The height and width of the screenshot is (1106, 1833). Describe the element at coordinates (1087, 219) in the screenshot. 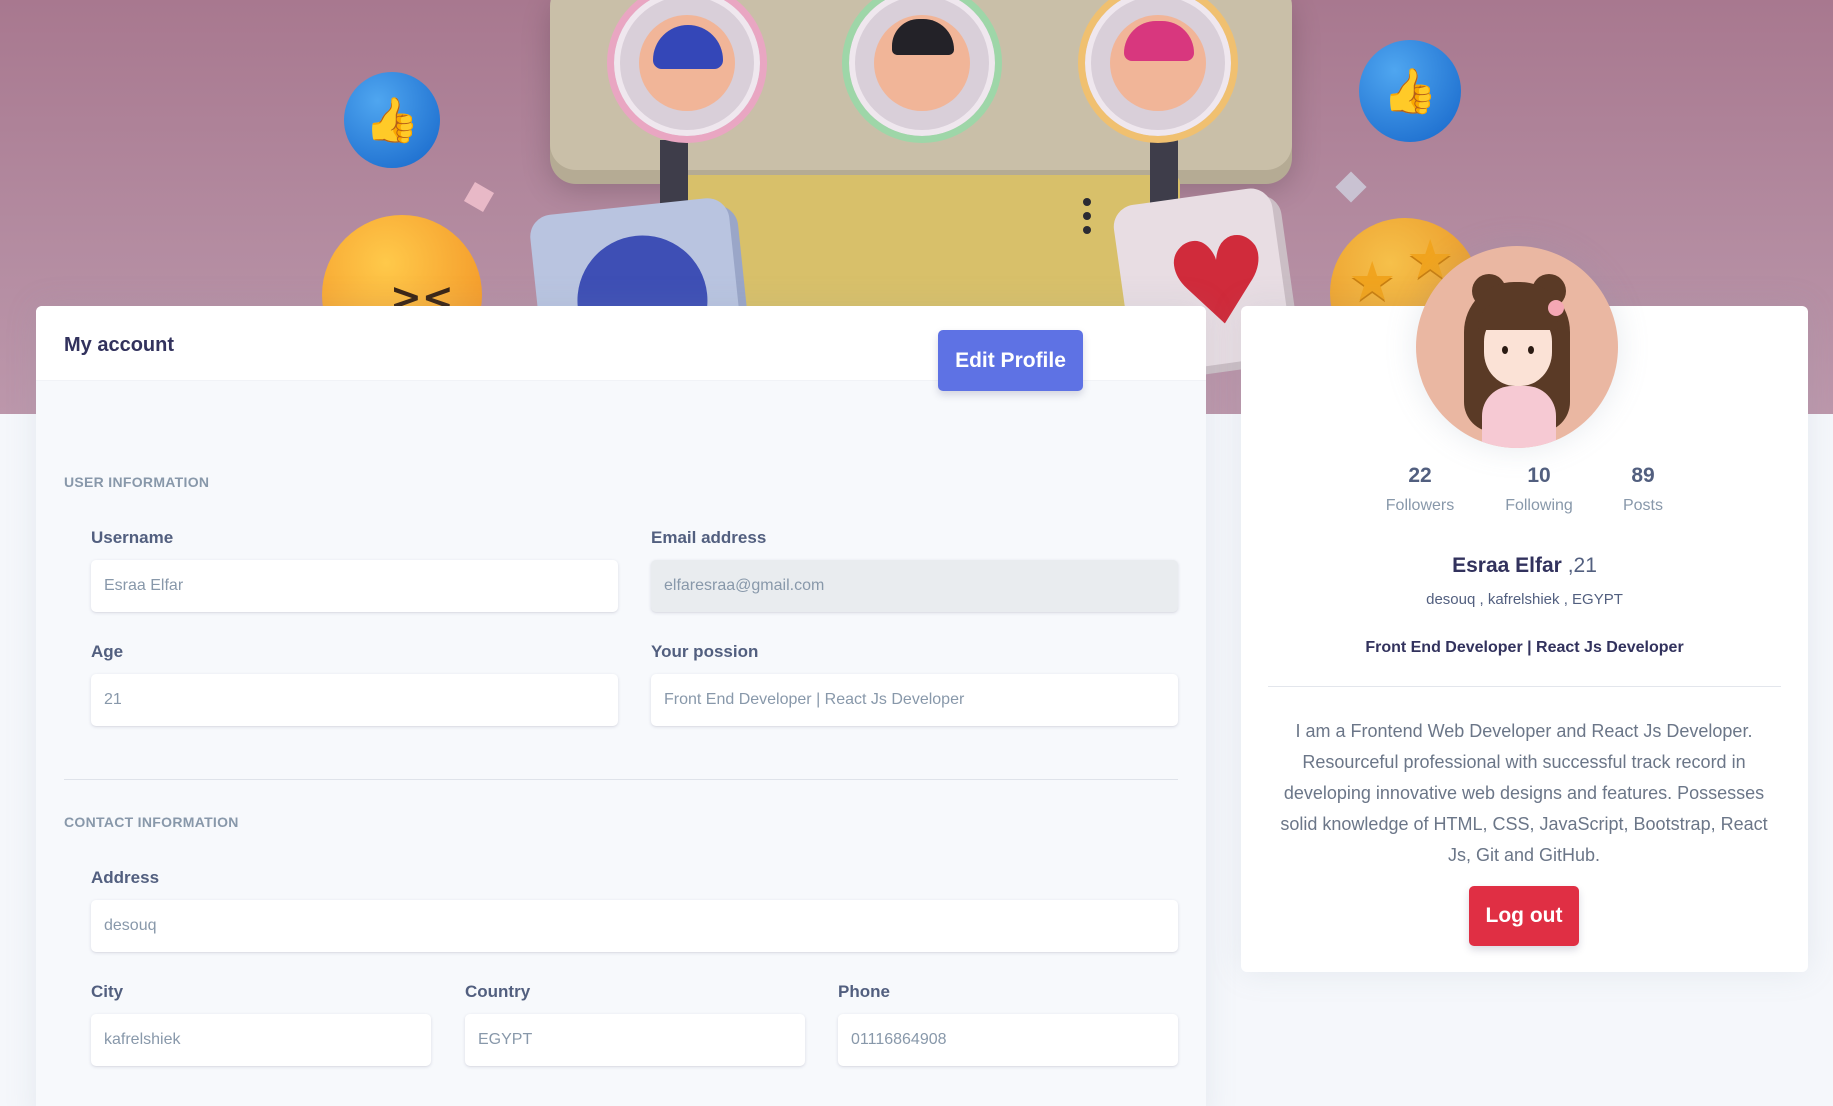

I see `more-dots-icon` at that location.